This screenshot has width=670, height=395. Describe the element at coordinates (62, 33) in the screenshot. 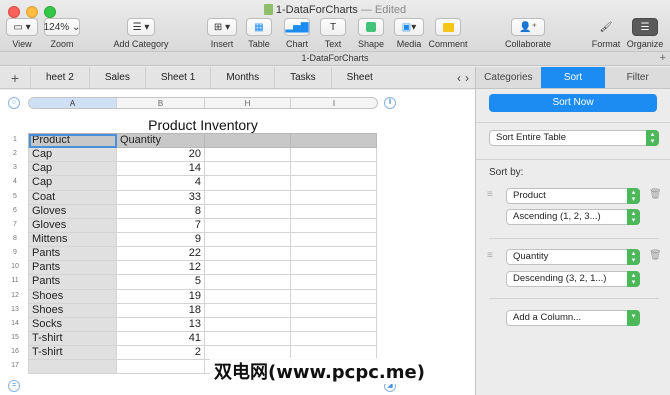

I see `zoom-button: 124% ⌄ Zoom` at that location.